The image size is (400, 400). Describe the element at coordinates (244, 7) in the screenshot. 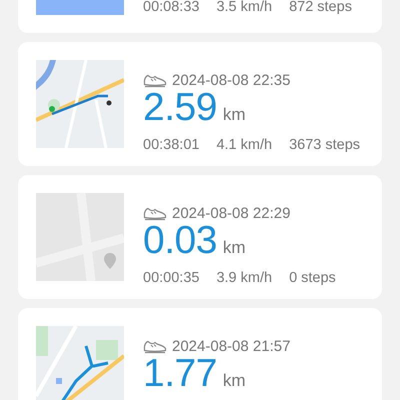

I see `speed-text: 3.5 km/h` at that location.